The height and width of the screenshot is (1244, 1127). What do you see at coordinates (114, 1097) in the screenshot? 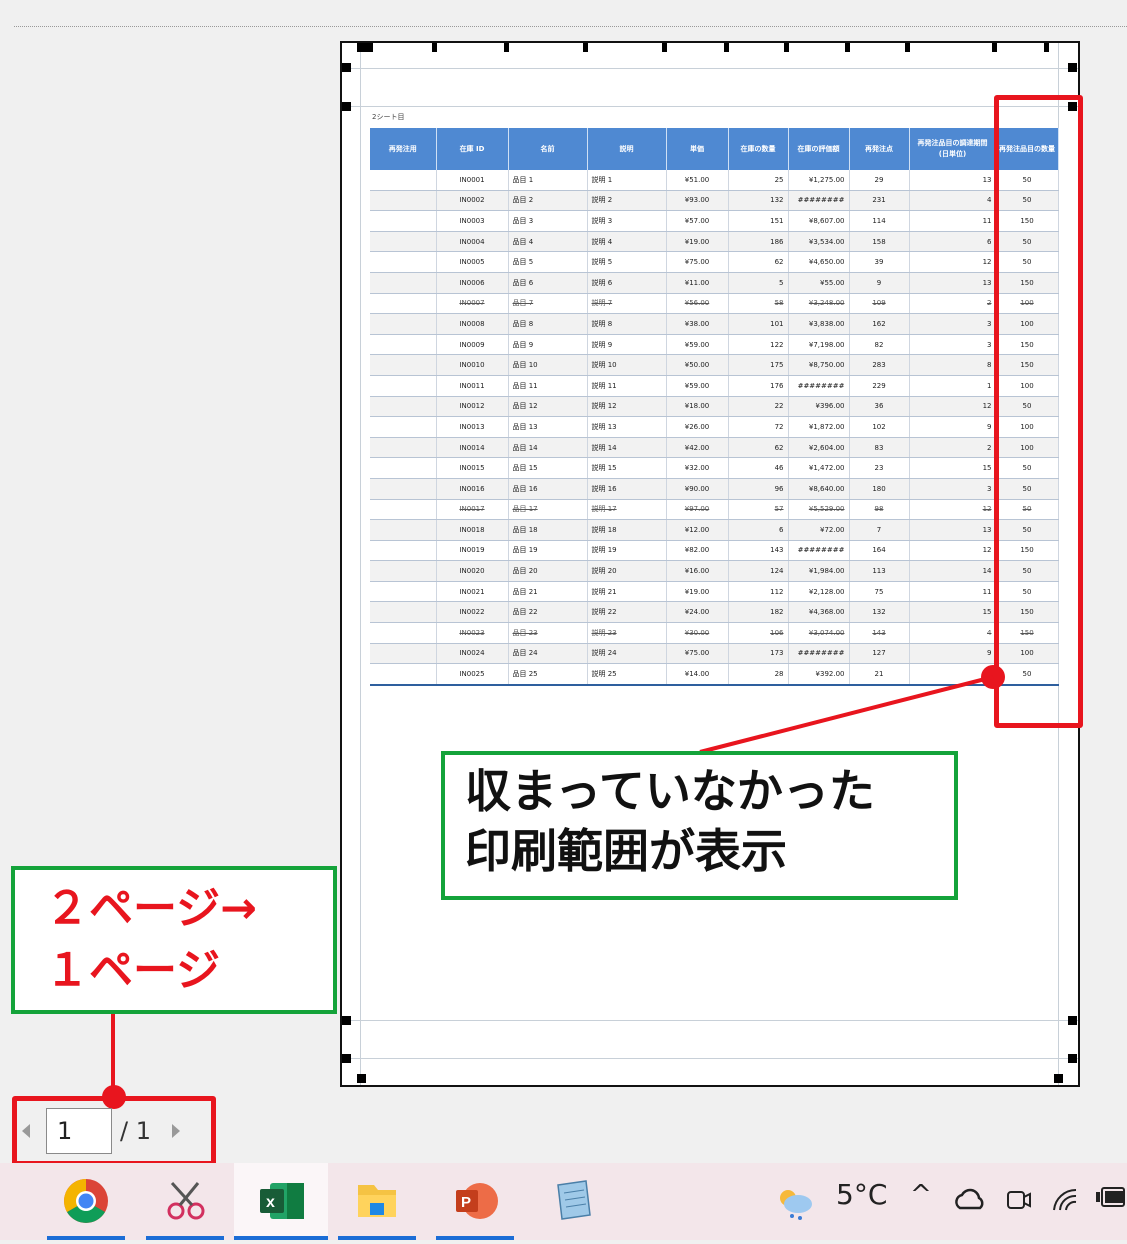
I see `pager-callout-dot` at bounding box center [114, 1097].